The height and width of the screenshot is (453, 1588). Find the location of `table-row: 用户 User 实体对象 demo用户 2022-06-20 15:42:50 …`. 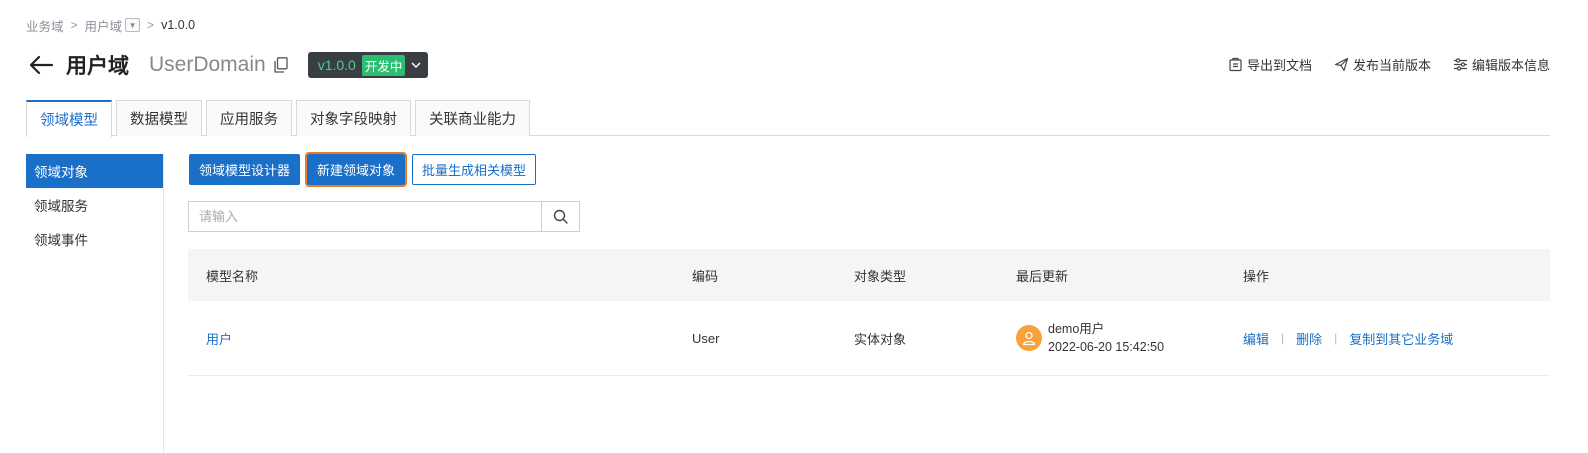

table-row: 用户 User 实体对象 demo用户 2022-06-20 15:42:50 … is located at coordinates (869, 338).